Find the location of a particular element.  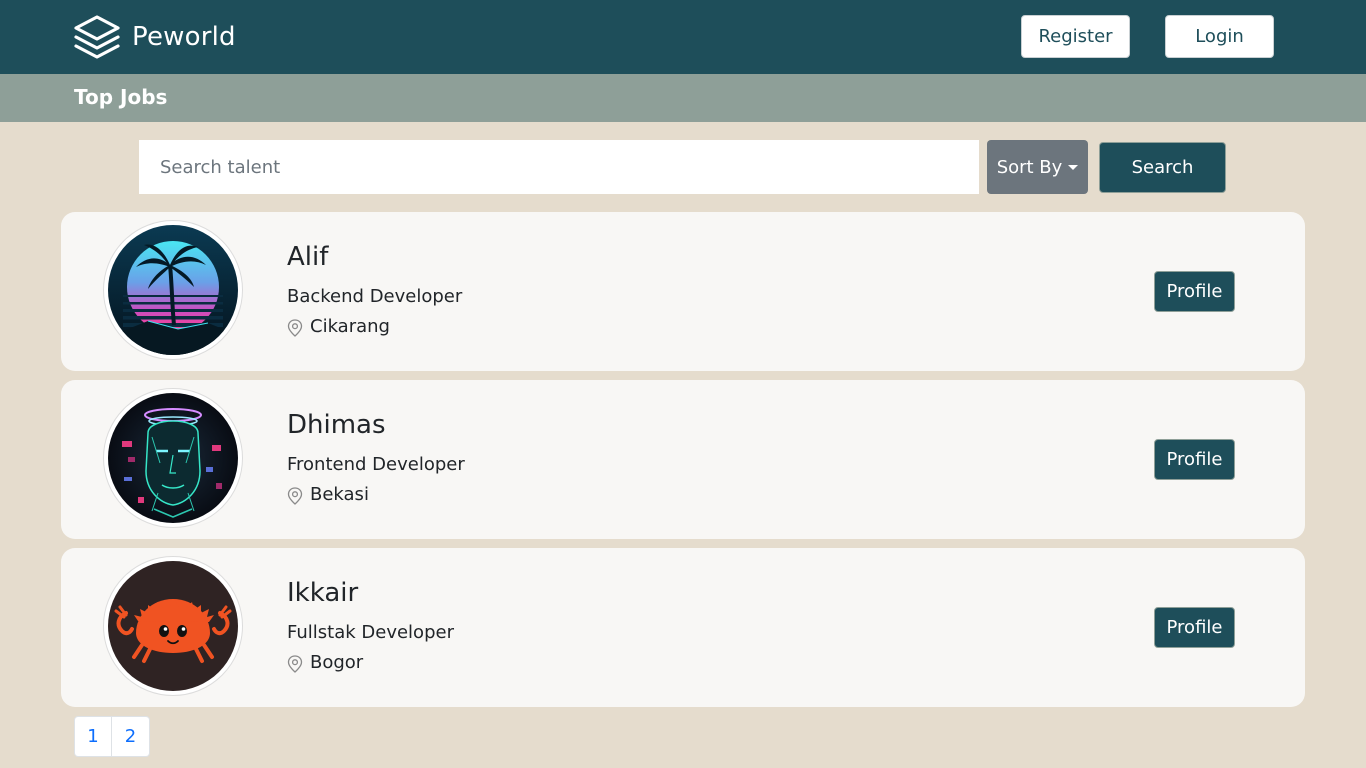

talent-name: Alif is located at coordinates (308, 257).